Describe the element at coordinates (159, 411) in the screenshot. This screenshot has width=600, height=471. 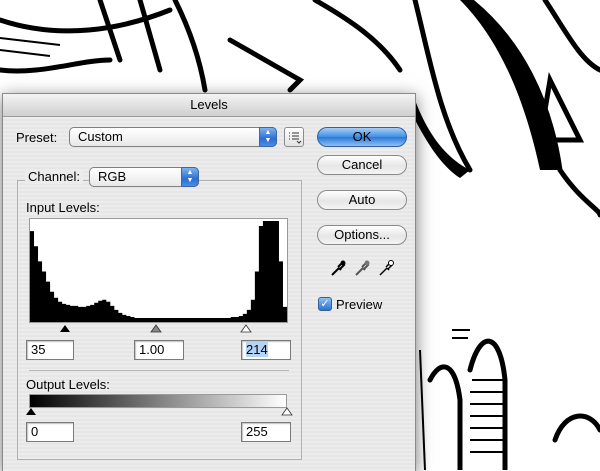
I see `output-slider-track` at that location.